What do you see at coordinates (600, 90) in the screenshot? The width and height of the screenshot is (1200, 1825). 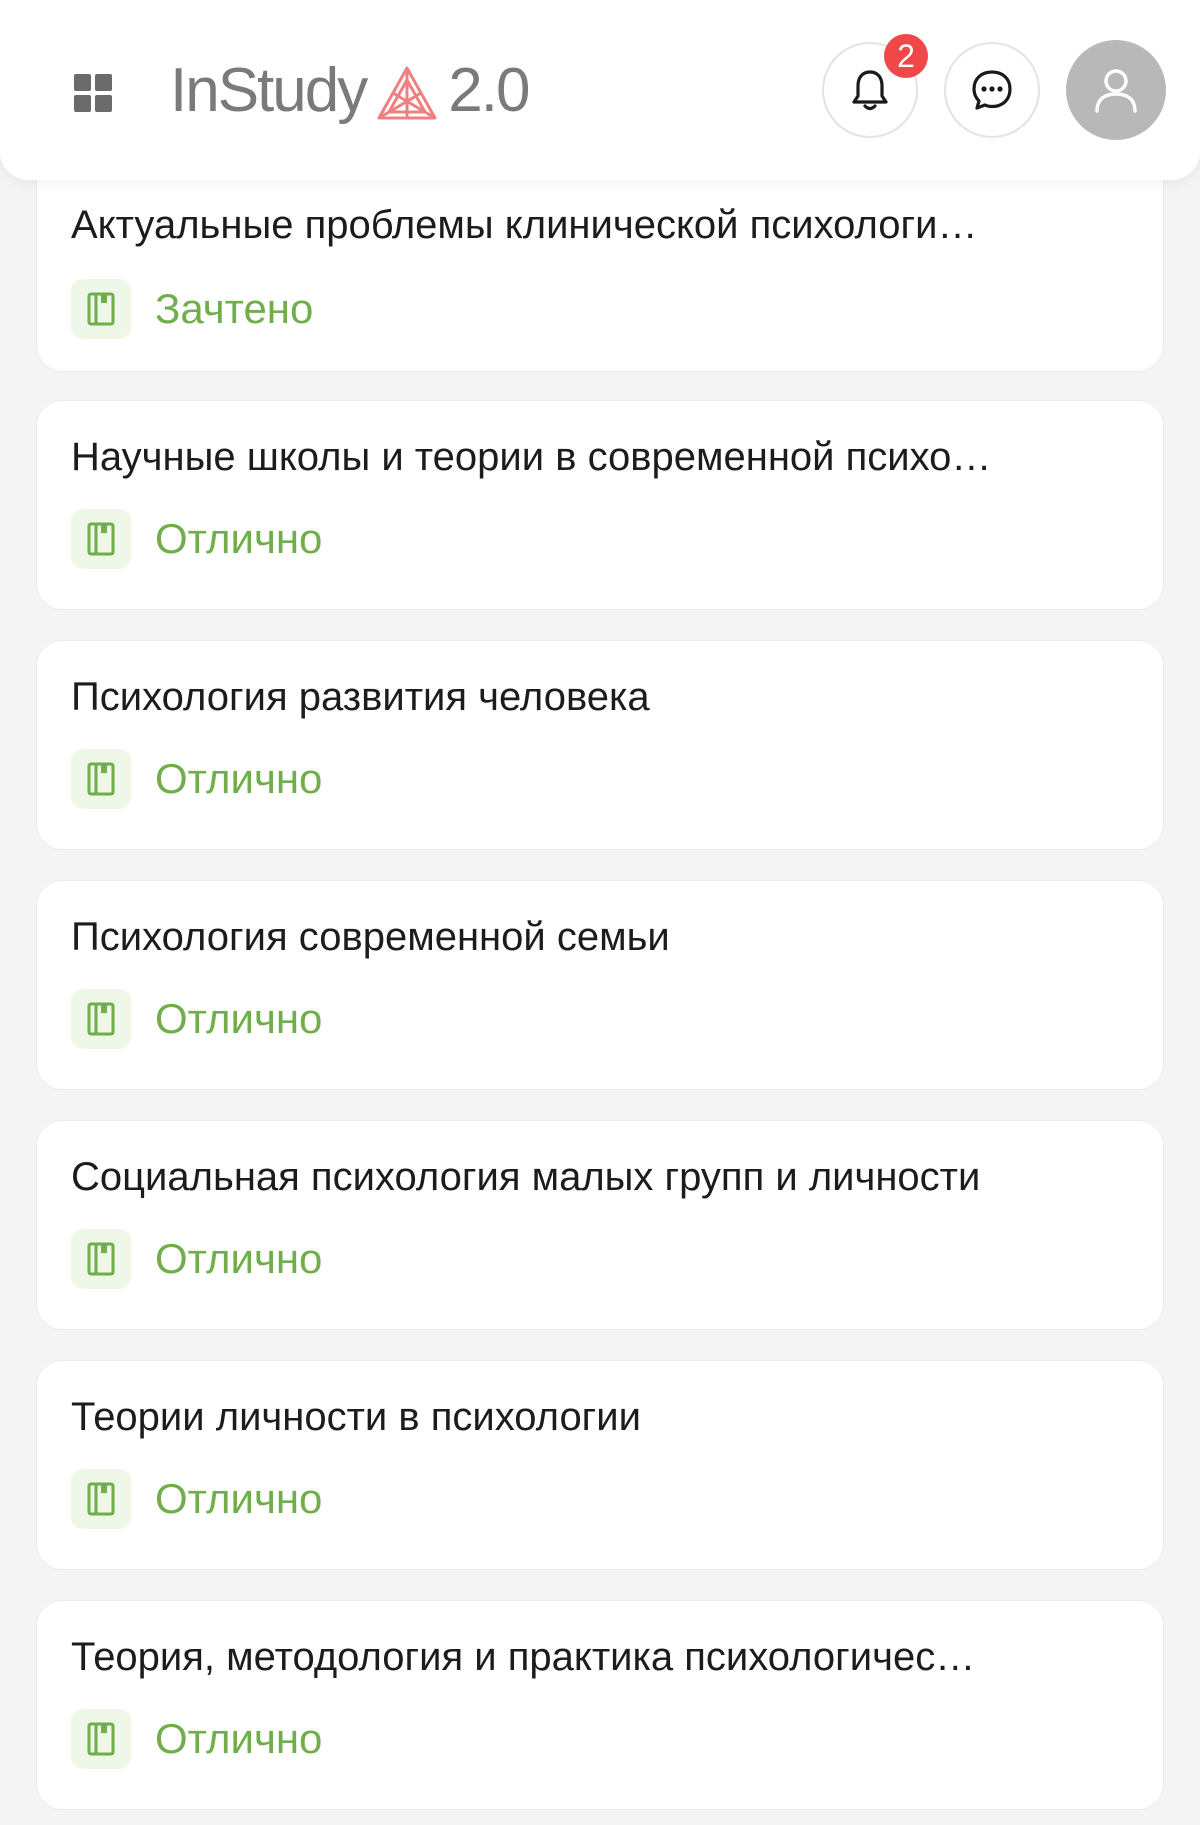 I see `app-header: InStudy 2.0 2` at bounding box center [600, 90].